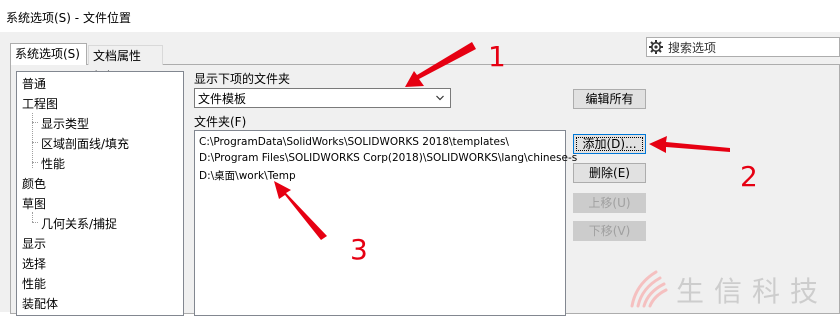  I want to click on watermark-text: 生信科技, so click(752, 291).